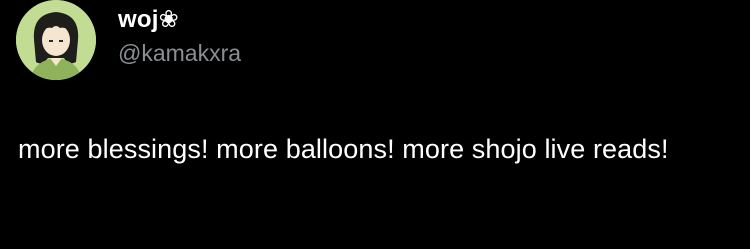 The height and width of the screenshot is (249, 750). I want to click on avatar-anime-girl-icon, so click(56, 40).